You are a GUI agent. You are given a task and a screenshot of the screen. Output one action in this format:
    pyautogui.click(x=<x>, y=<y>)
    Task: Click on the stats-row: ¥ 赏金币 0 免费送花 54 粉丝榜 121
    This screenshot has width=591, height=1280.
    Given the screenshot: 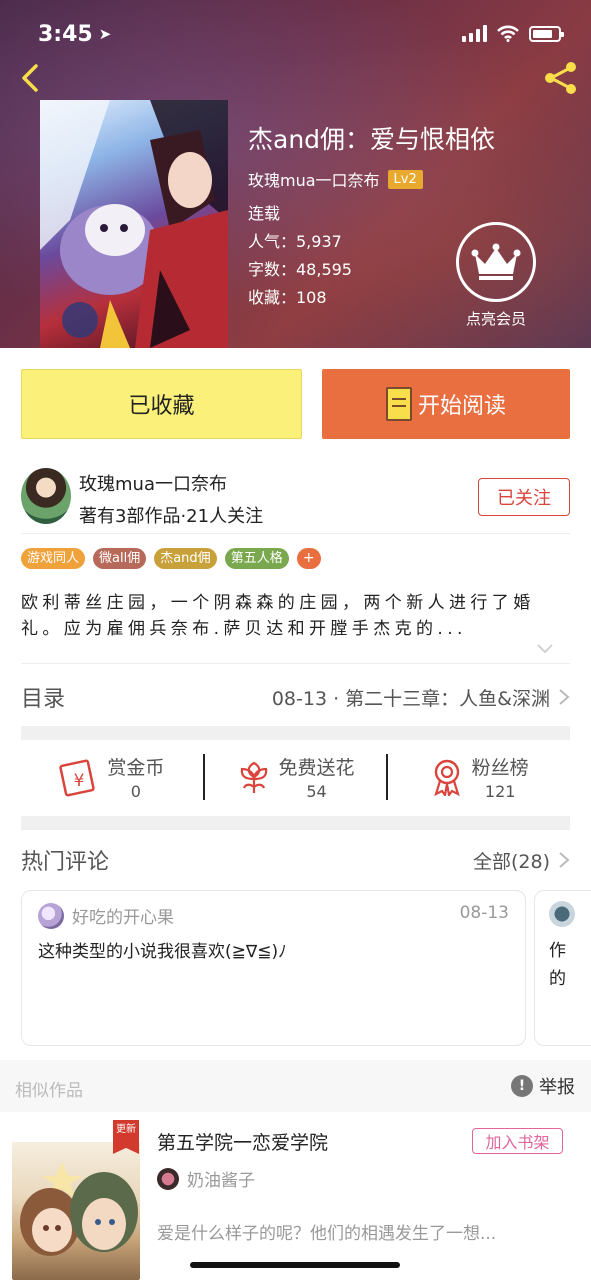 What is the action you would take?
    pyautogui.click(x=295, y=777)
    